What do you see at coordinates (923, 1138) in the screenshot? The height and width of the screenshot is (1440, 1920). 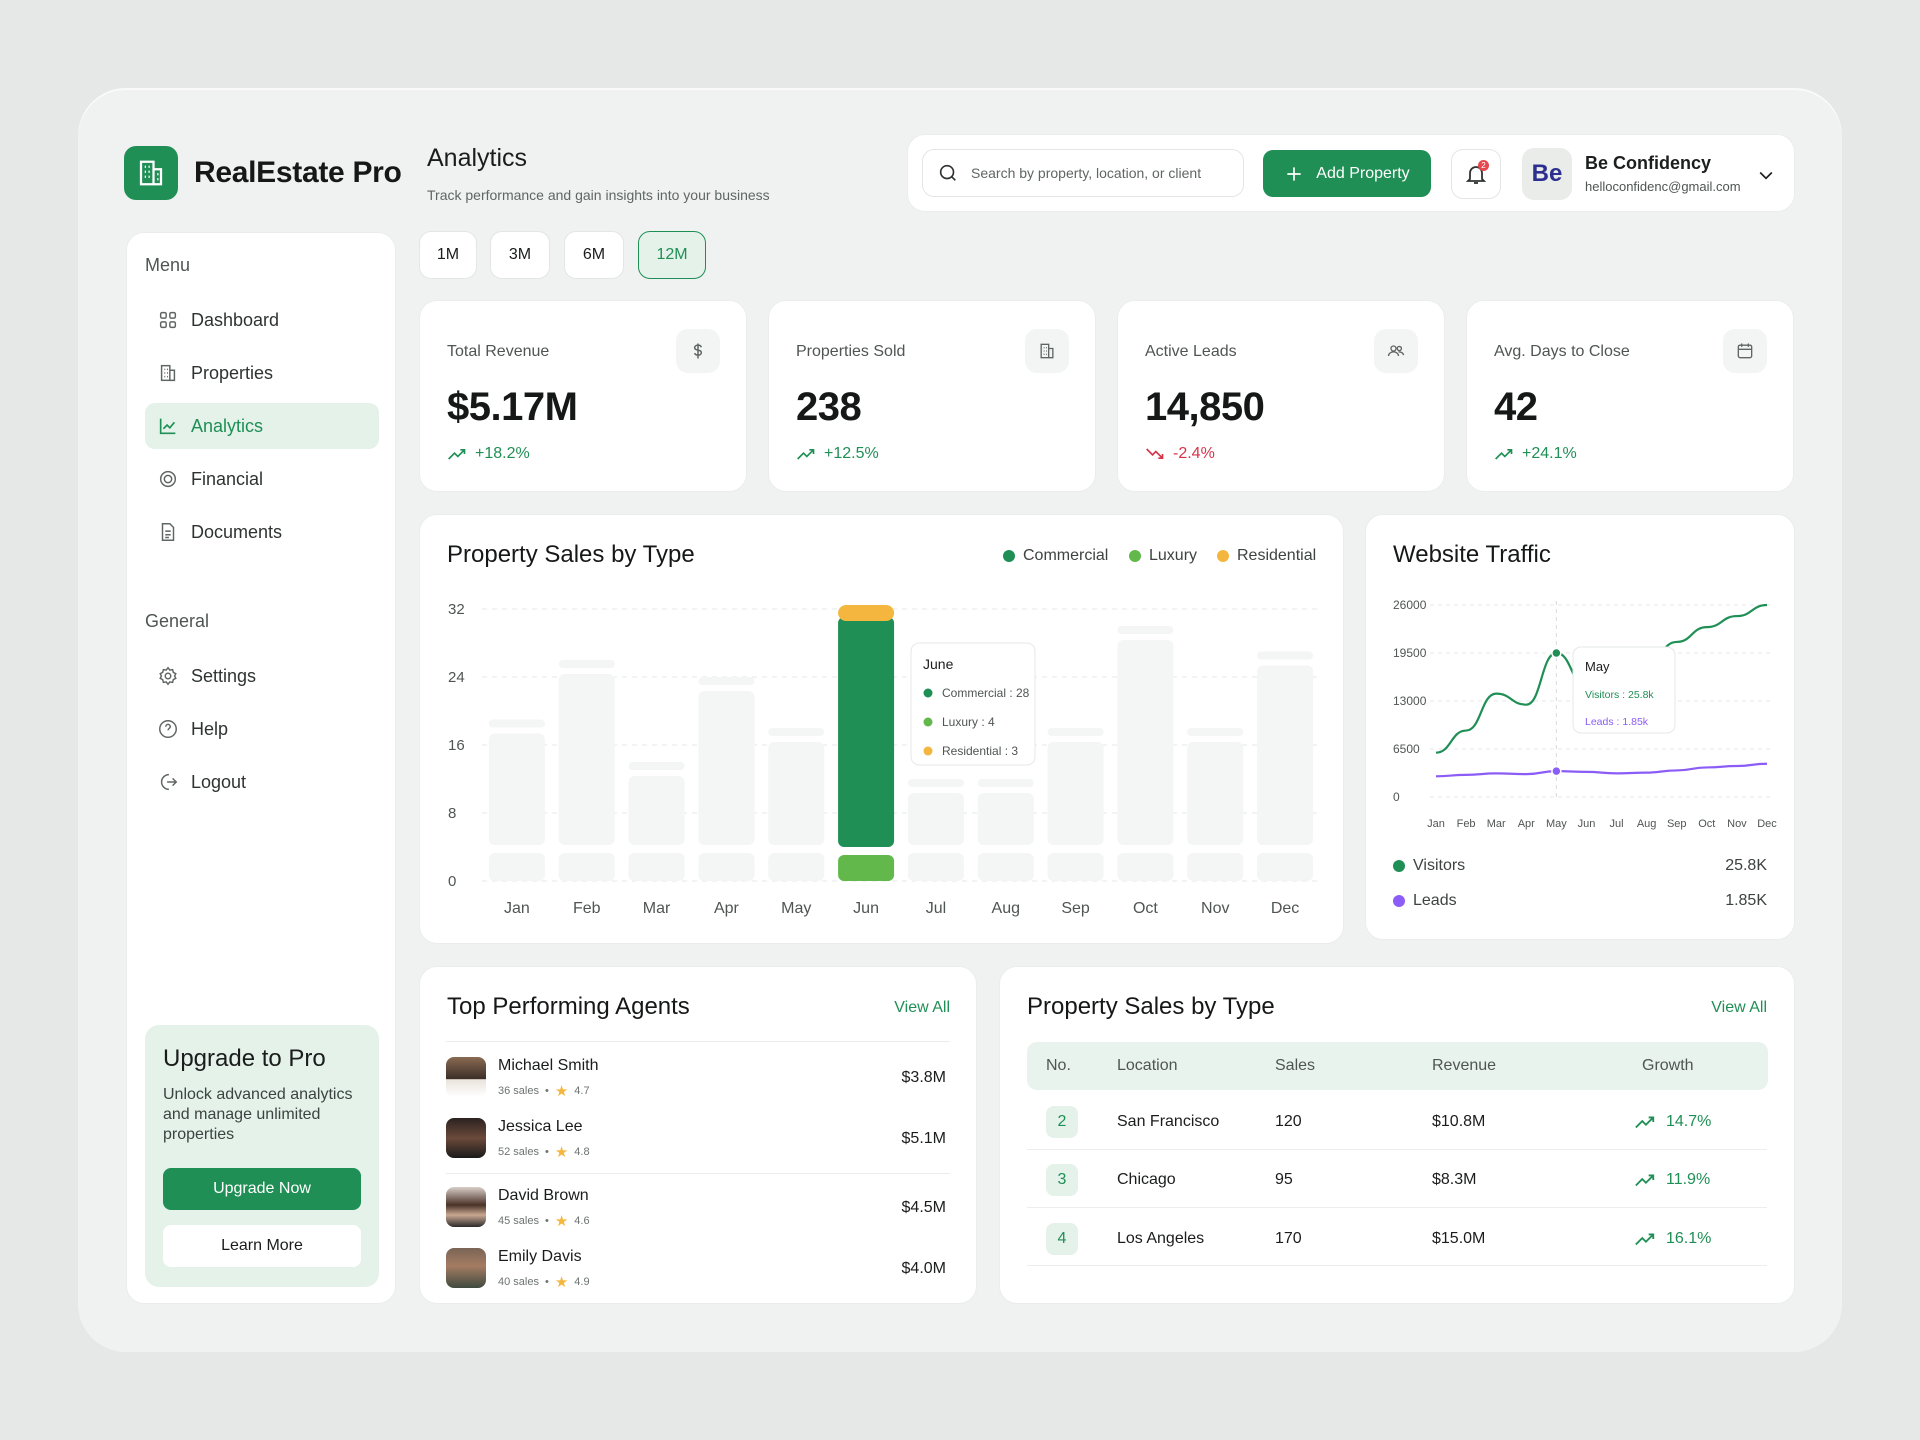 I see `agent-amount: $5.1M` at bounding box center [923, 1138].